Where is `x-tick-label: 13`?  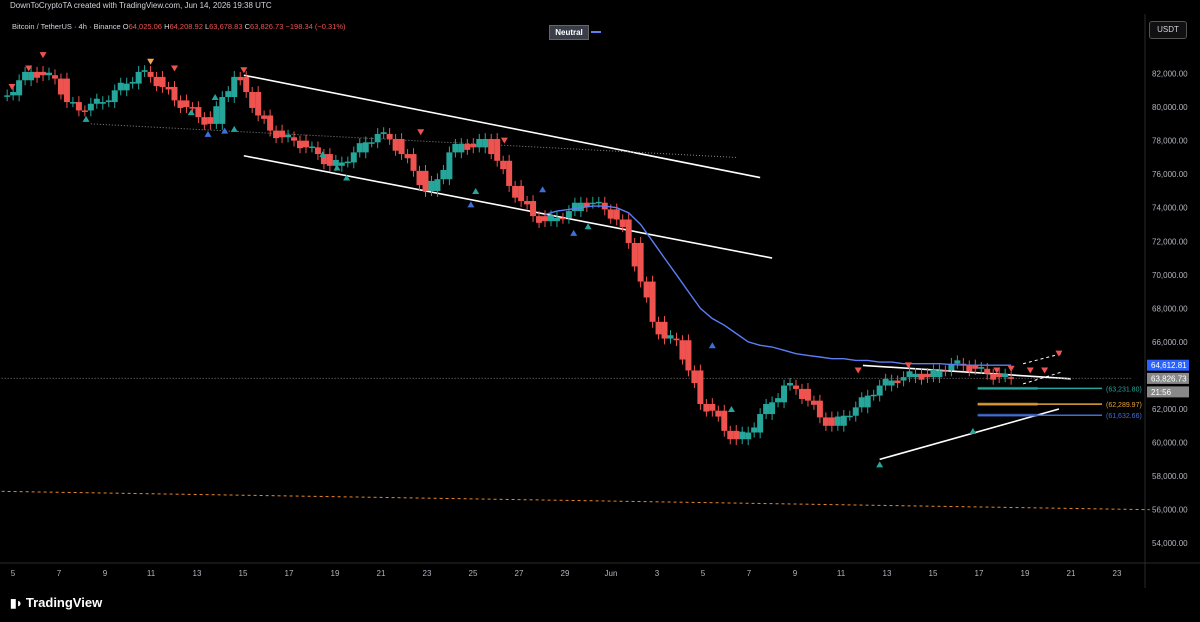
x-tick-label: 13 is located at coordinates (197, 573).